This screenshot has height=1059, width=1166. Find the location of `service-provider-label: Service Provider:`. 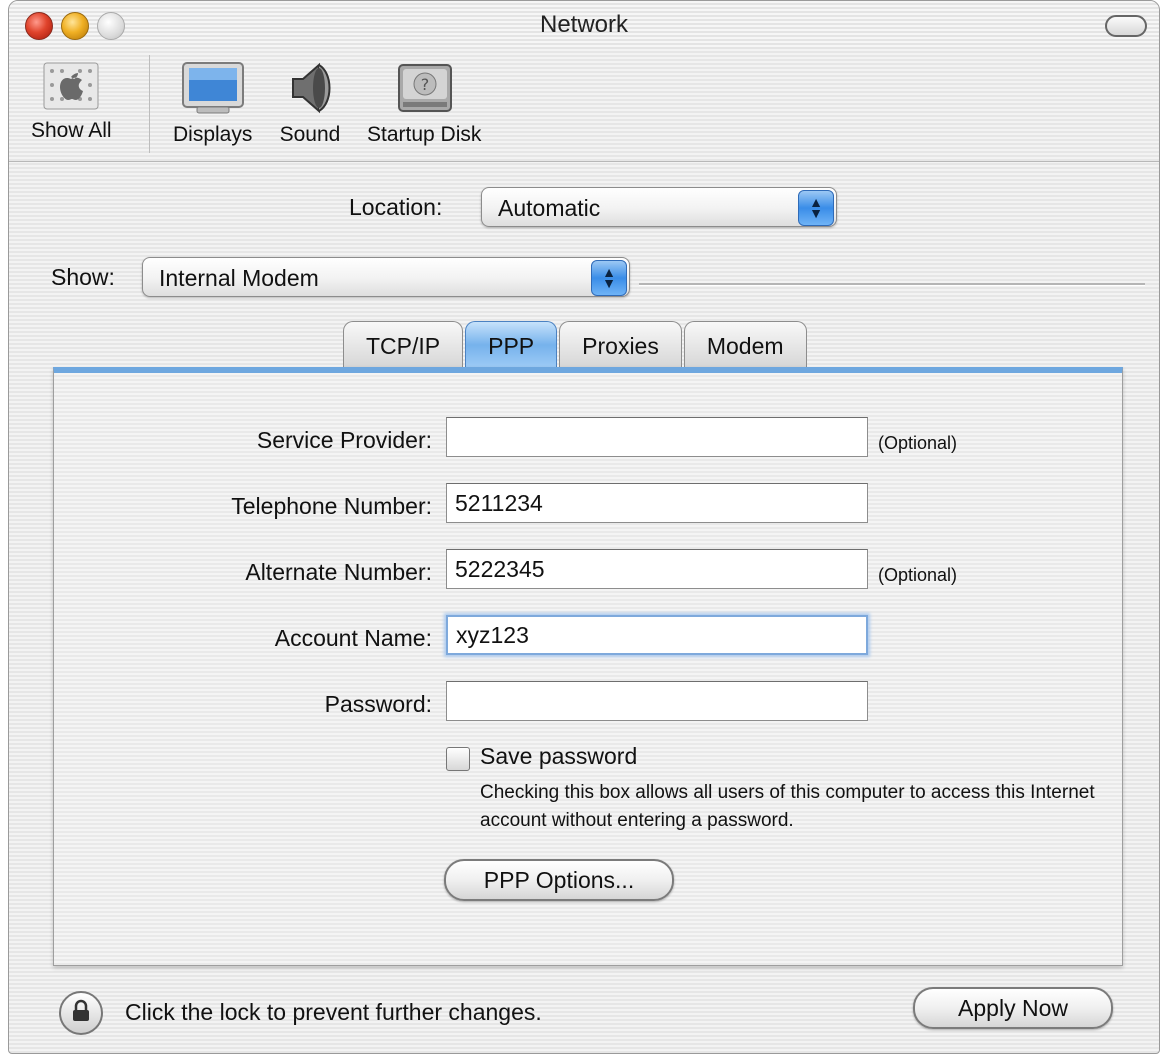

service-provider-label: Service Provider: is located at coordinates (344, 440).